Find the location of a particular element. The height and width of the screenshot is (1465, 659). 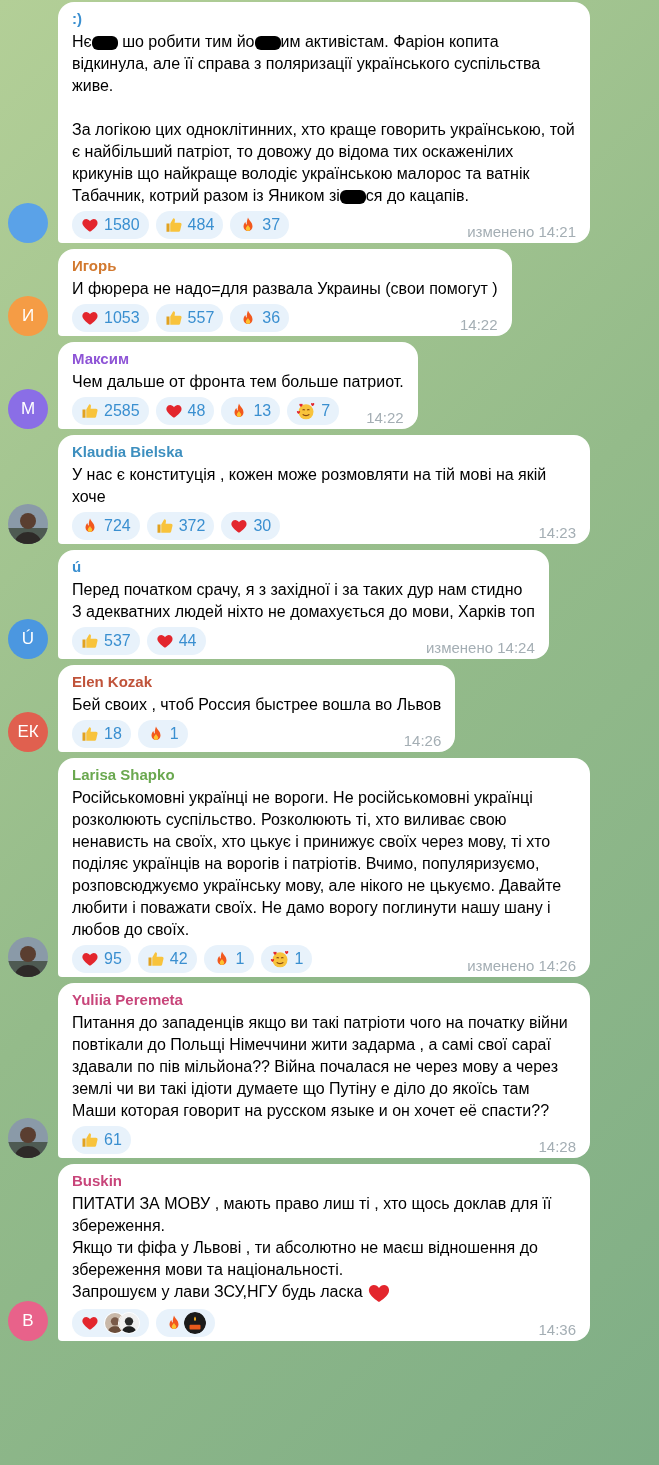

message-text: У нас є конституція , кожен може розмовляти на тій мові на якій хоче is located at coordinates (310, 486).